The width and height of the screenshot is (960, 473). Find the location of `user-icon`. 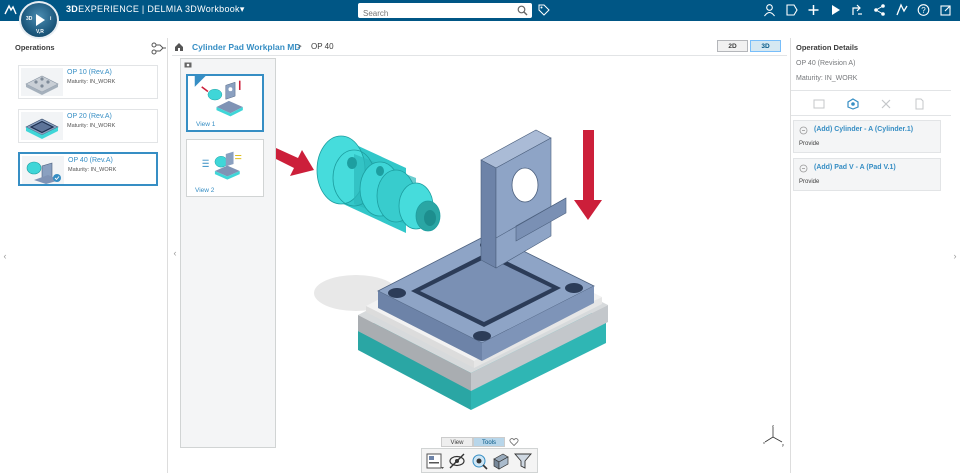

user-icon is located at coordinates (769, 10).